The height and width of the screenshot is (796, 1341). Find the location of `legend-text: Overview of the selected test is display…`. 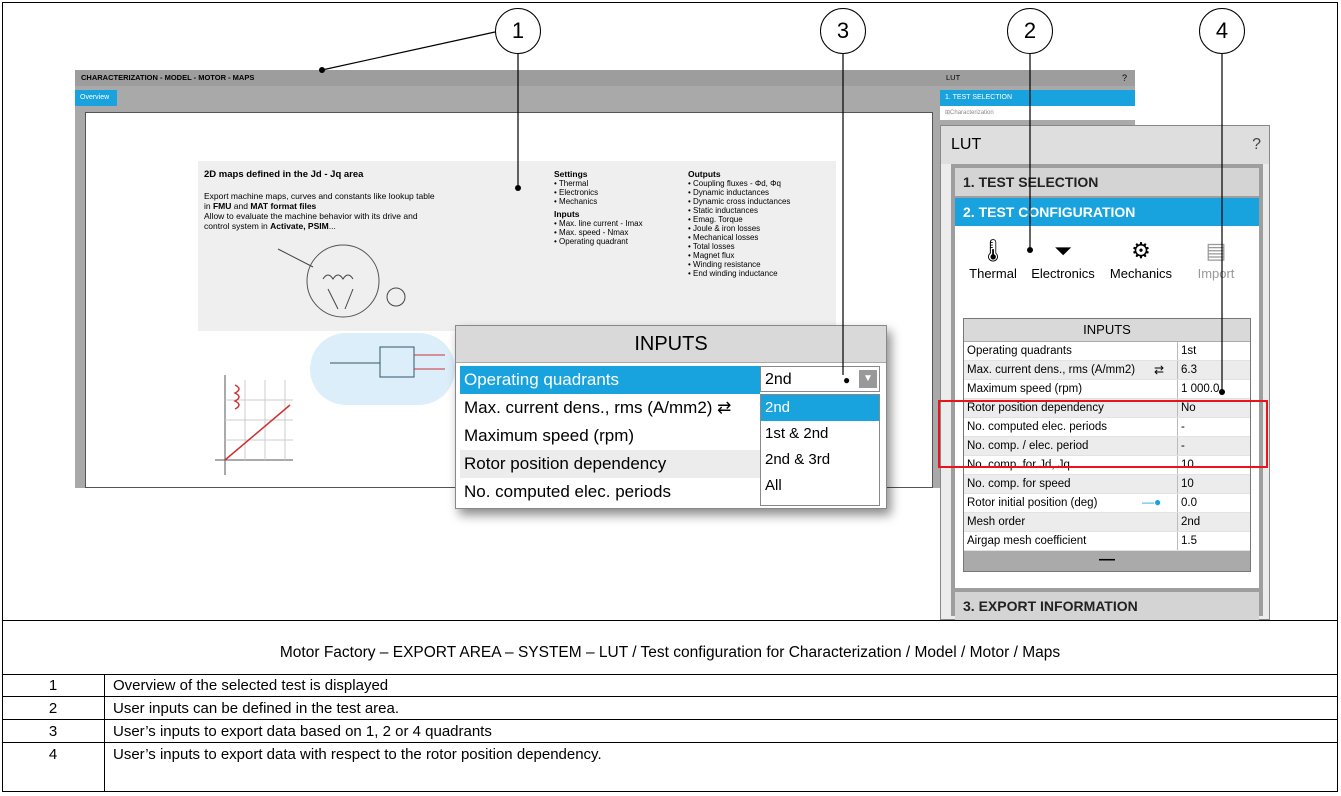

legend-text: Overview of the selected test is display… is located at coordinates (251, 685).